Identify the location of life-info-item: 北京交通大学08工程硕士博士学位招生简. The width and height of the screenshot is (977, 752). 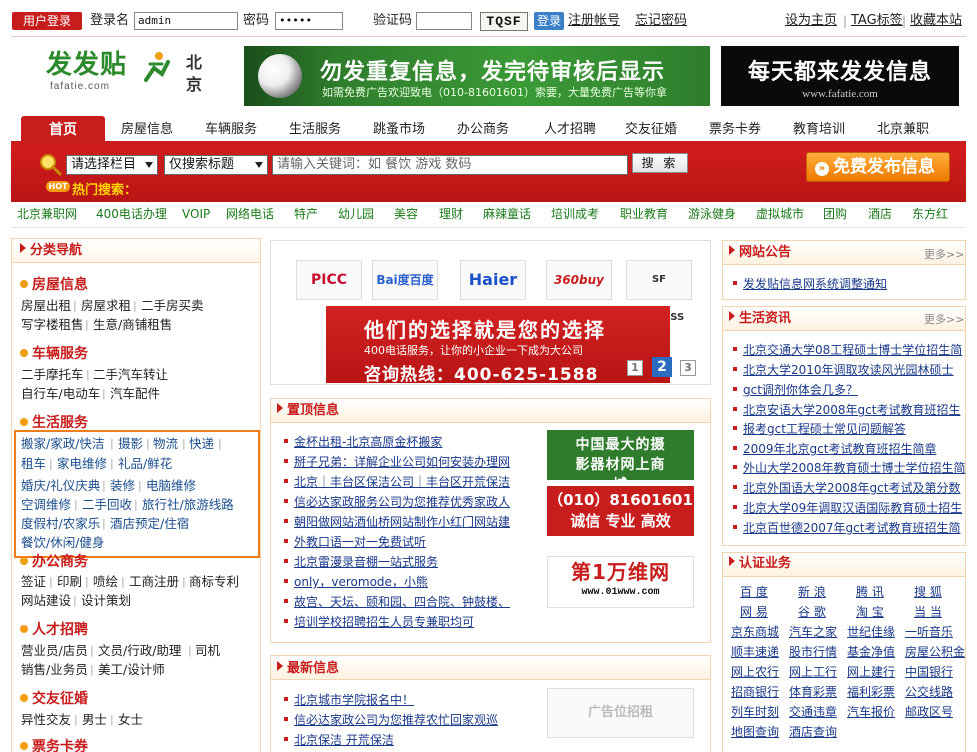
(847, 350).